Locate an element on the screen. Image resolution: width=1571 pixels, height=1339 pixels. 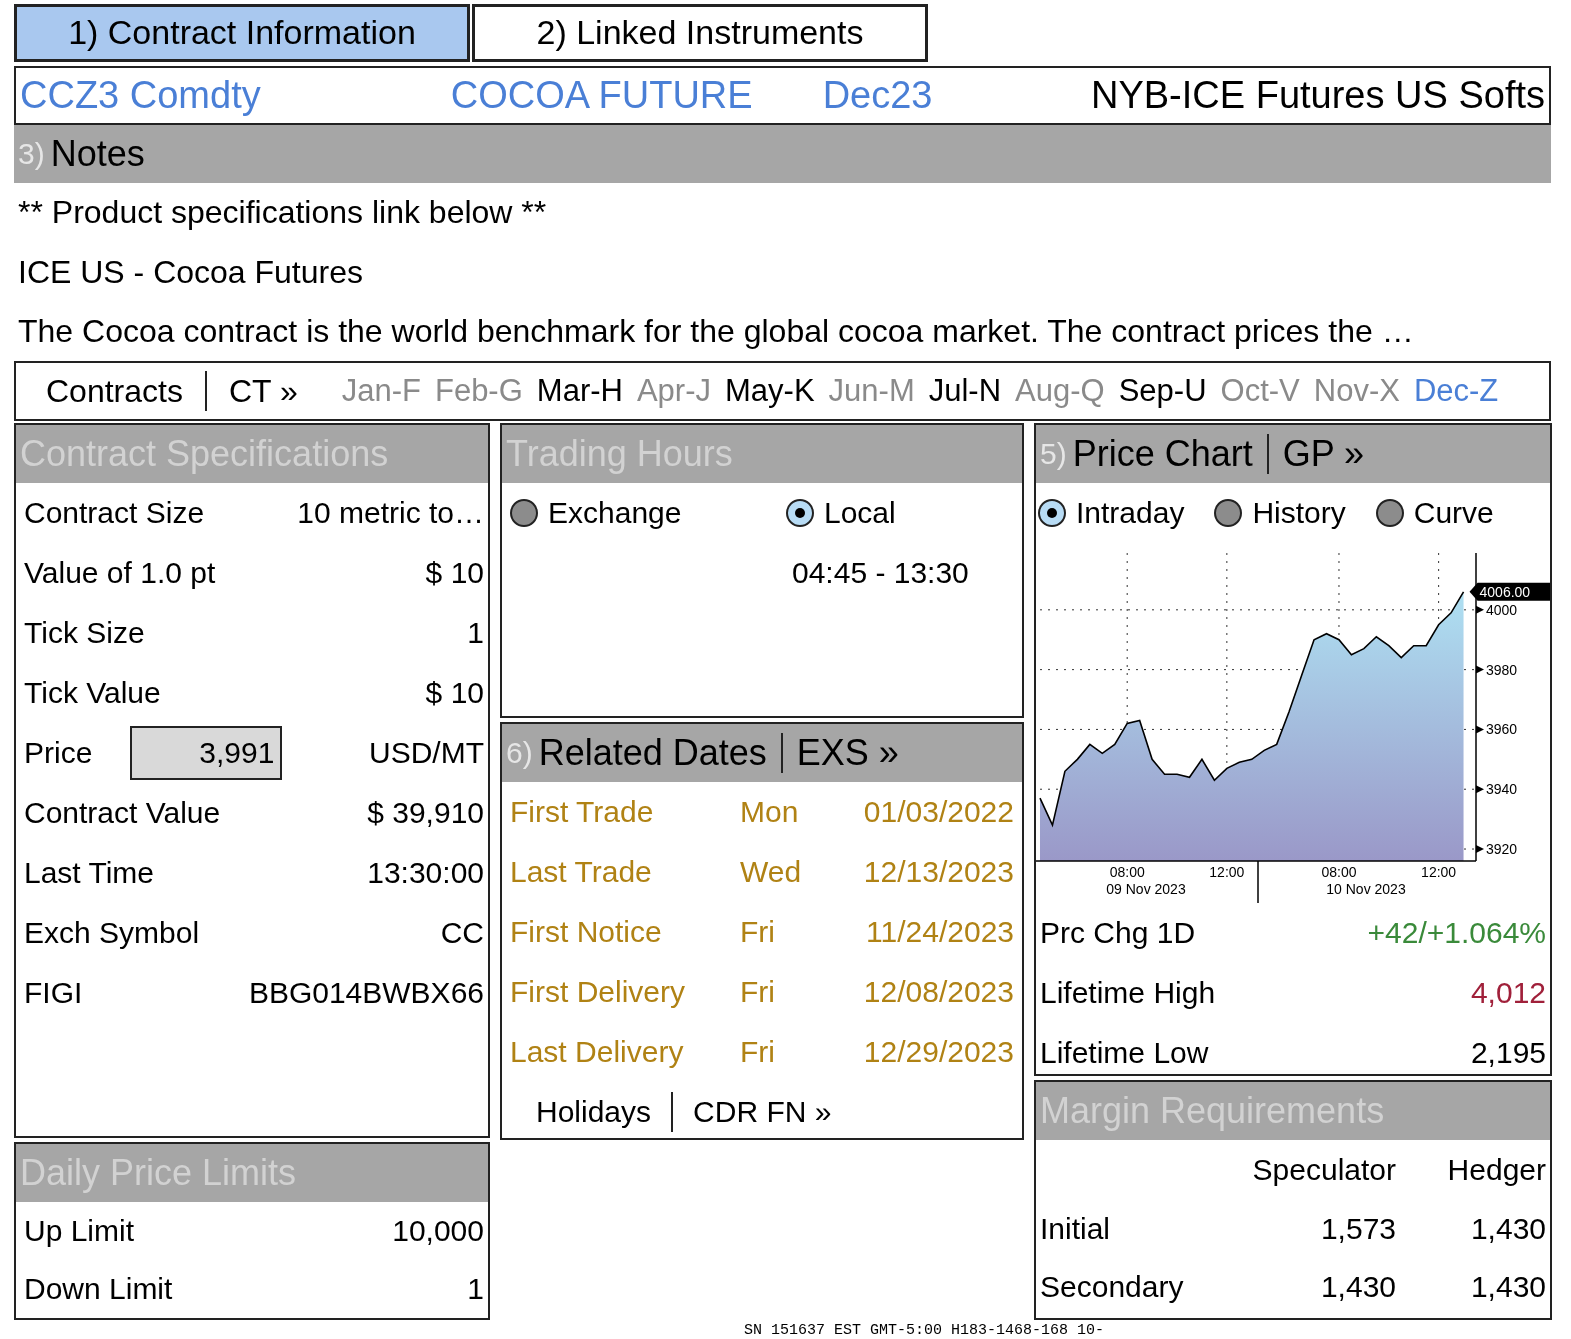
date-value: 12/13/2023 is located at coordinates (938, 872).